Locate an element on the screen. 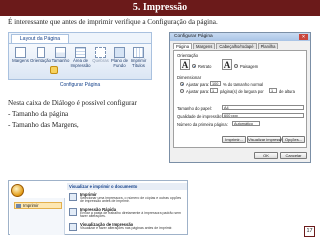 This screenshot has height=240, width=320. landscape-icon: A is located at coordinates (227, 64).